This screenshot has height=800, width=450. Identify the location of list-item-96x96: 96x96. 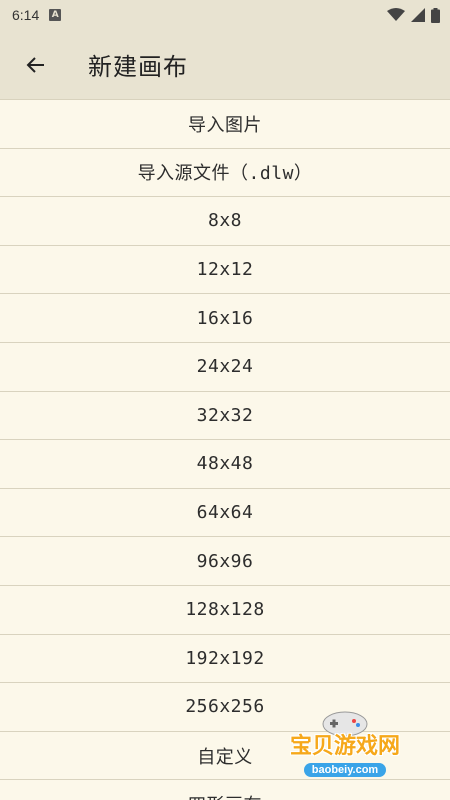
(225, 561).